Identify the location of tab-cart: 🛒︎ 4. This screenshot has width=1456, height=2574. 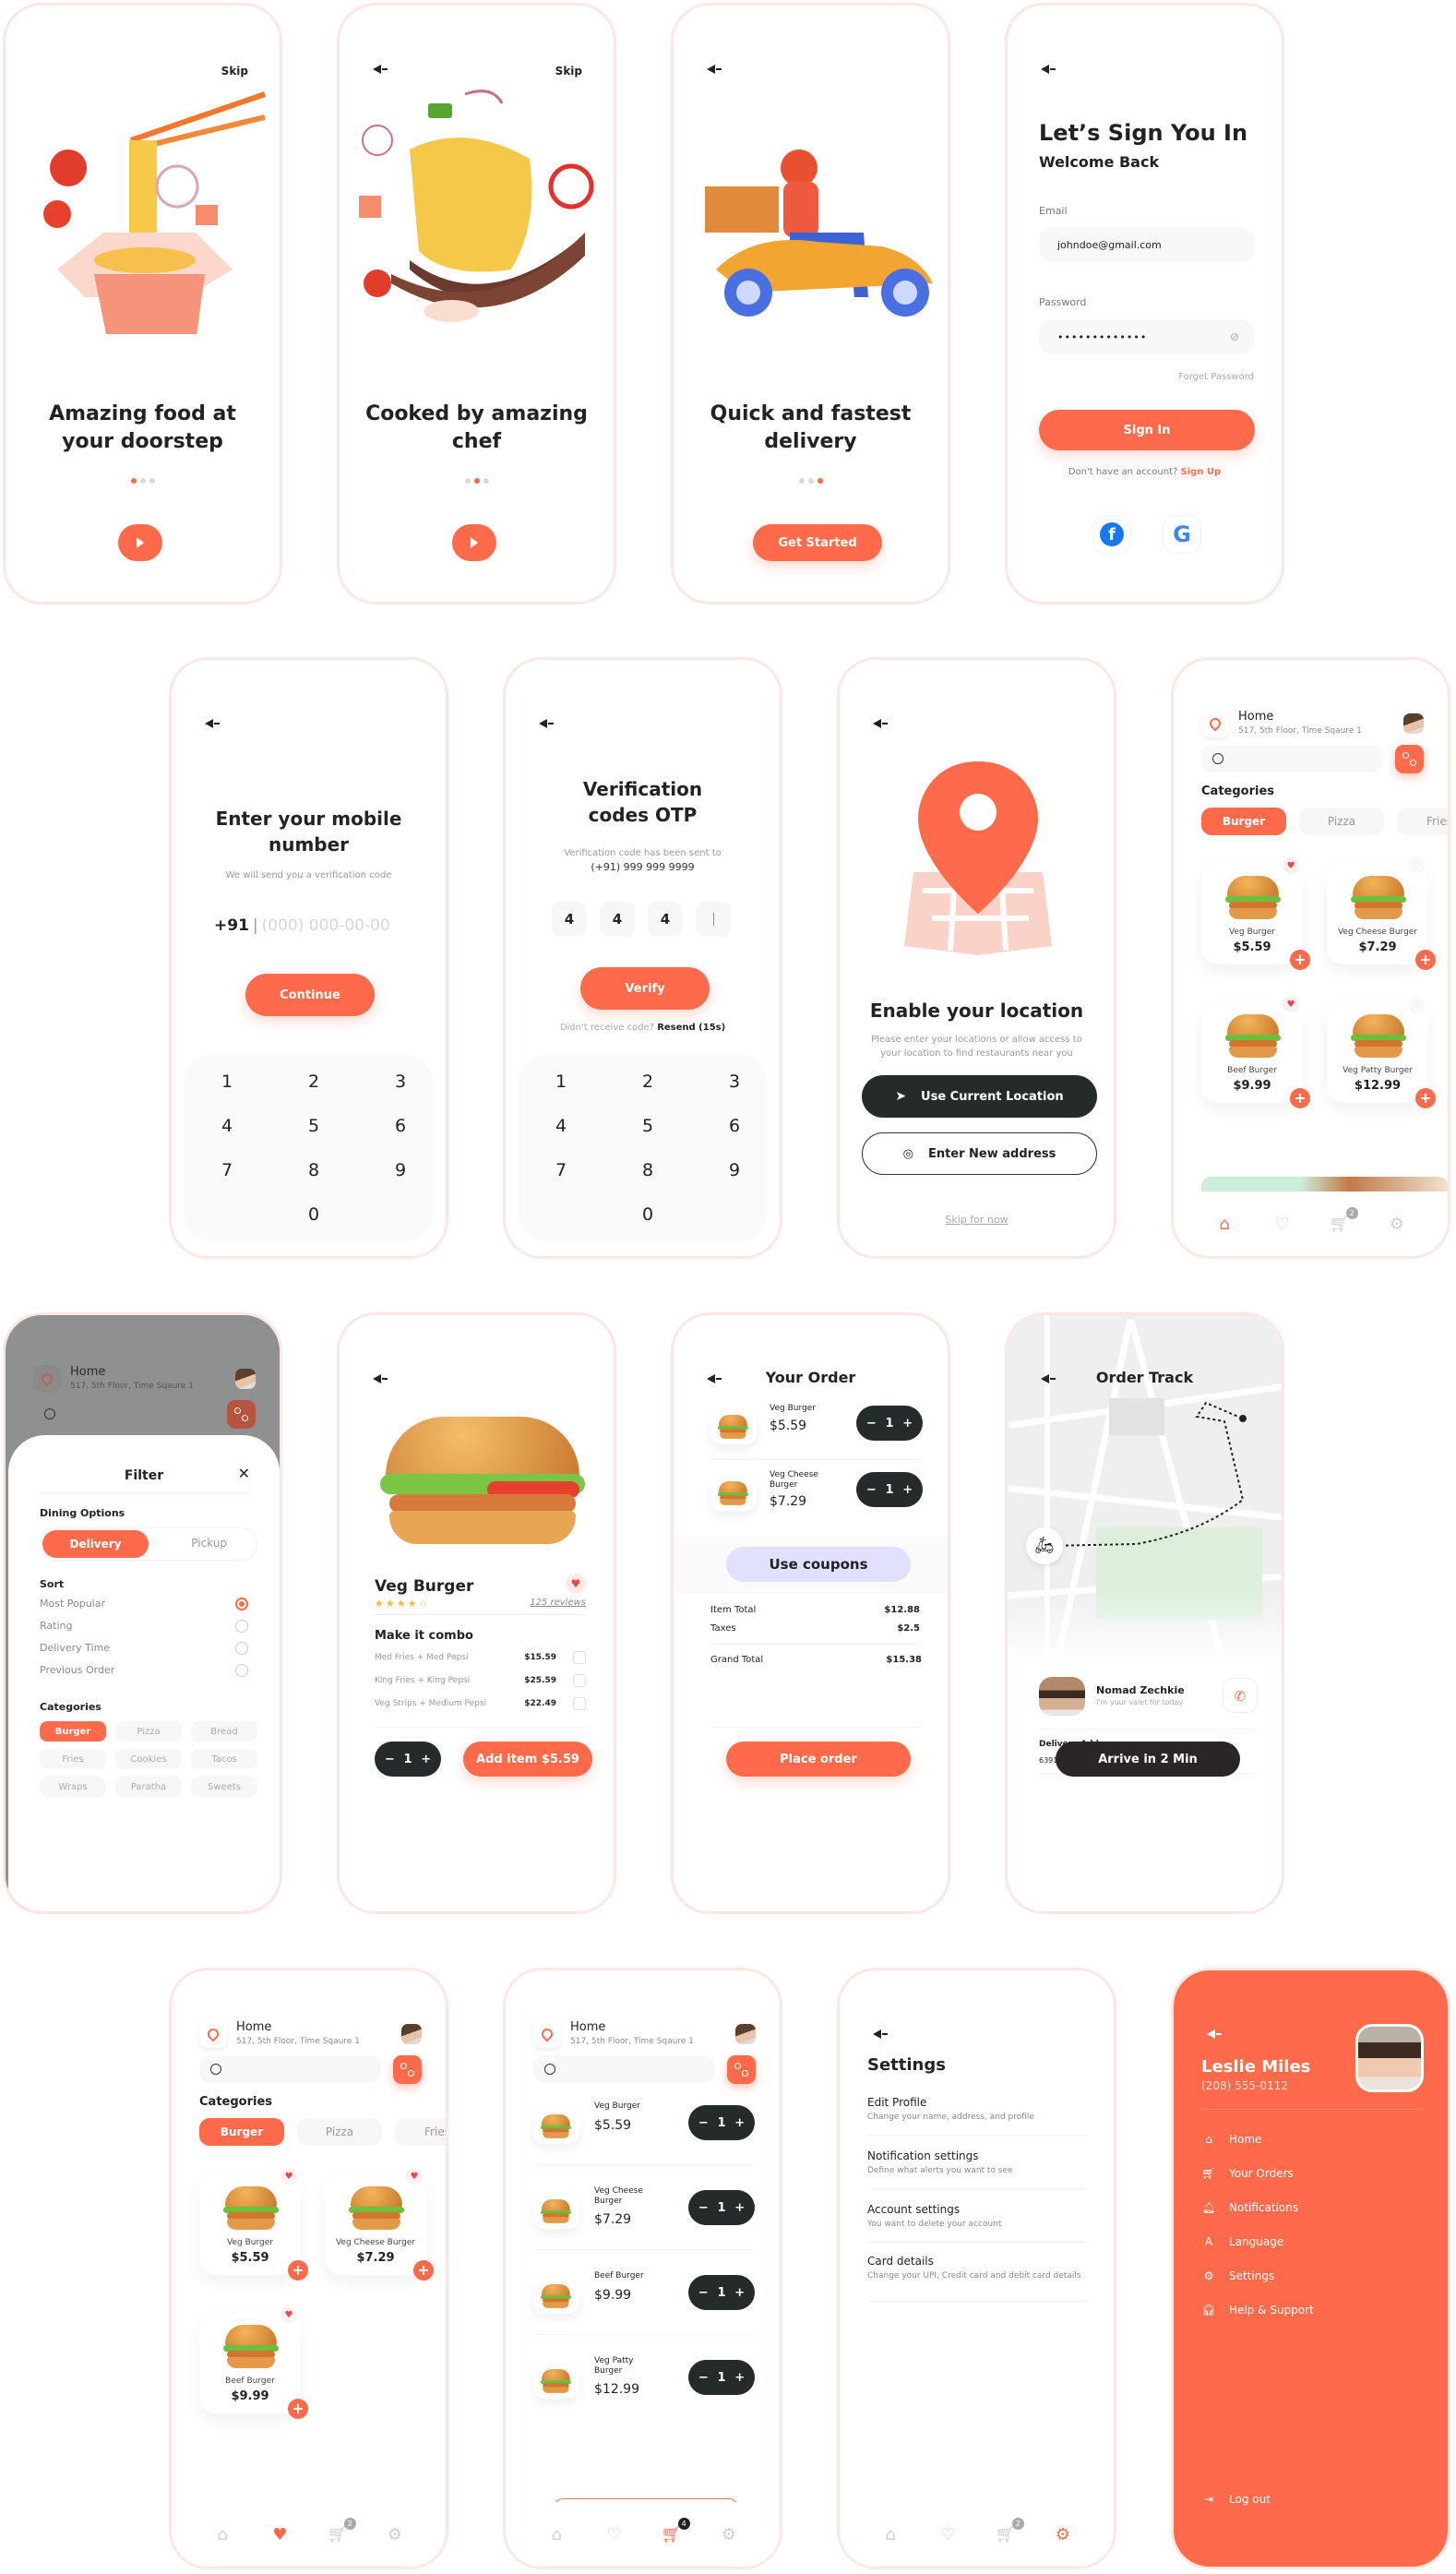
(675, 2530).